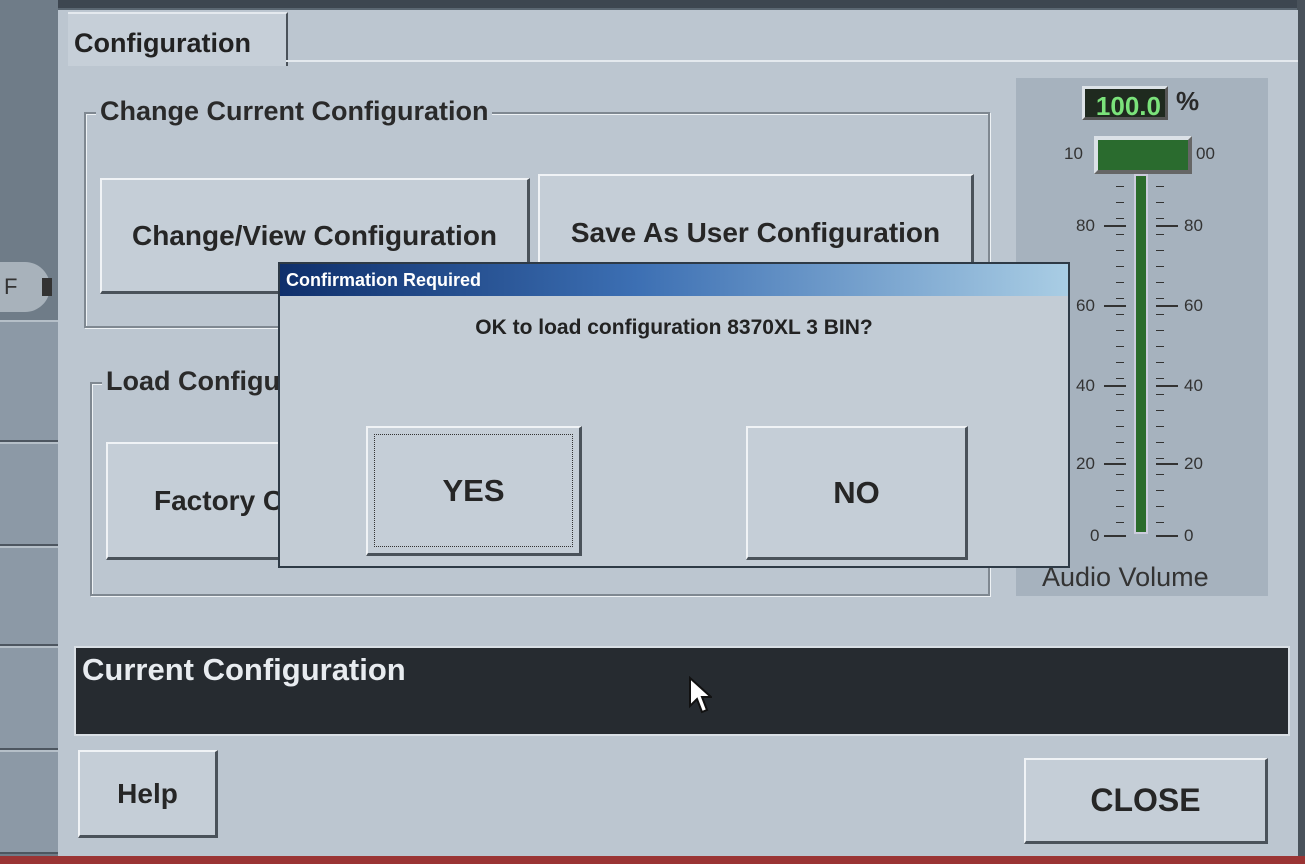 The height and width of the screenshot is (864, 1305). Describe the element at coordinates (700, 695) in the screenshot. I see `mouse-pointer-icon` at that location.